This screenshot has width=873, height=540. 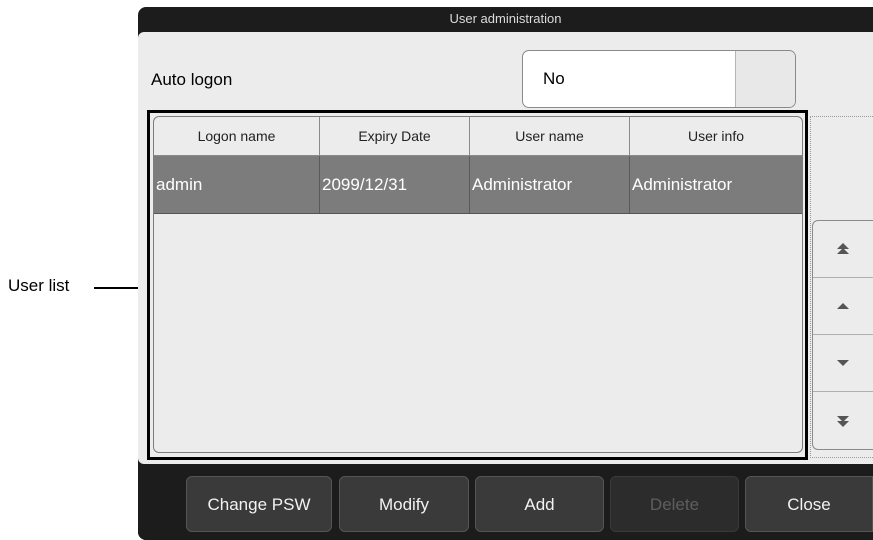 I want to click on close-button: Close, so click(x=809, y=504).